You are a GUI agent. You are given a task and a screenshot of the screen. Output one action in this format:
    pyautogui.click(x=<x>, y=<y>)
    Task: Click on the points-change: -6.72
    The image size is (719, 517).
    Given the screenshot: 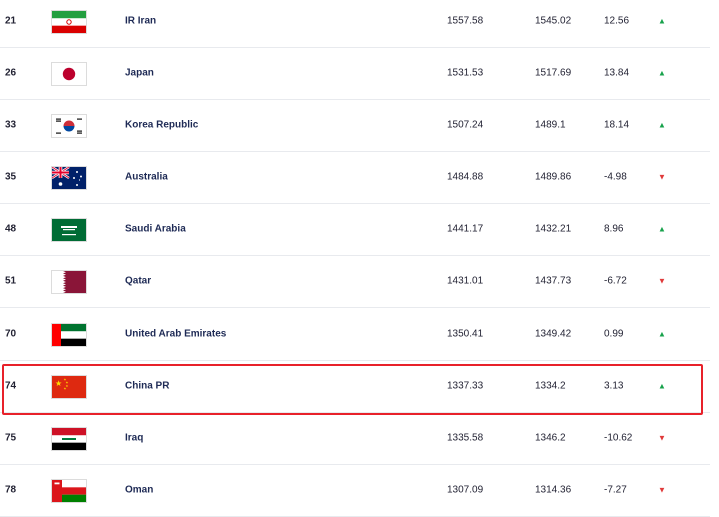 What is the action you would take?
    pyautogui.click(x=615, y=281)
    